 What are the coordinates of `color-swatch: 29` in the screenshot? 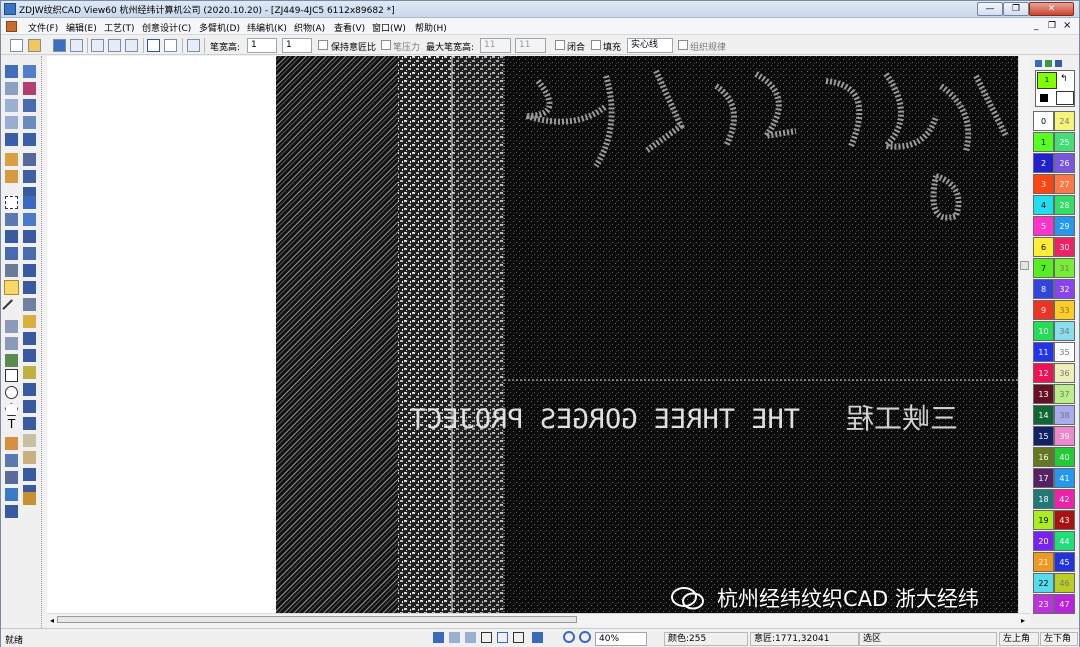 It's located at (1064, 226).